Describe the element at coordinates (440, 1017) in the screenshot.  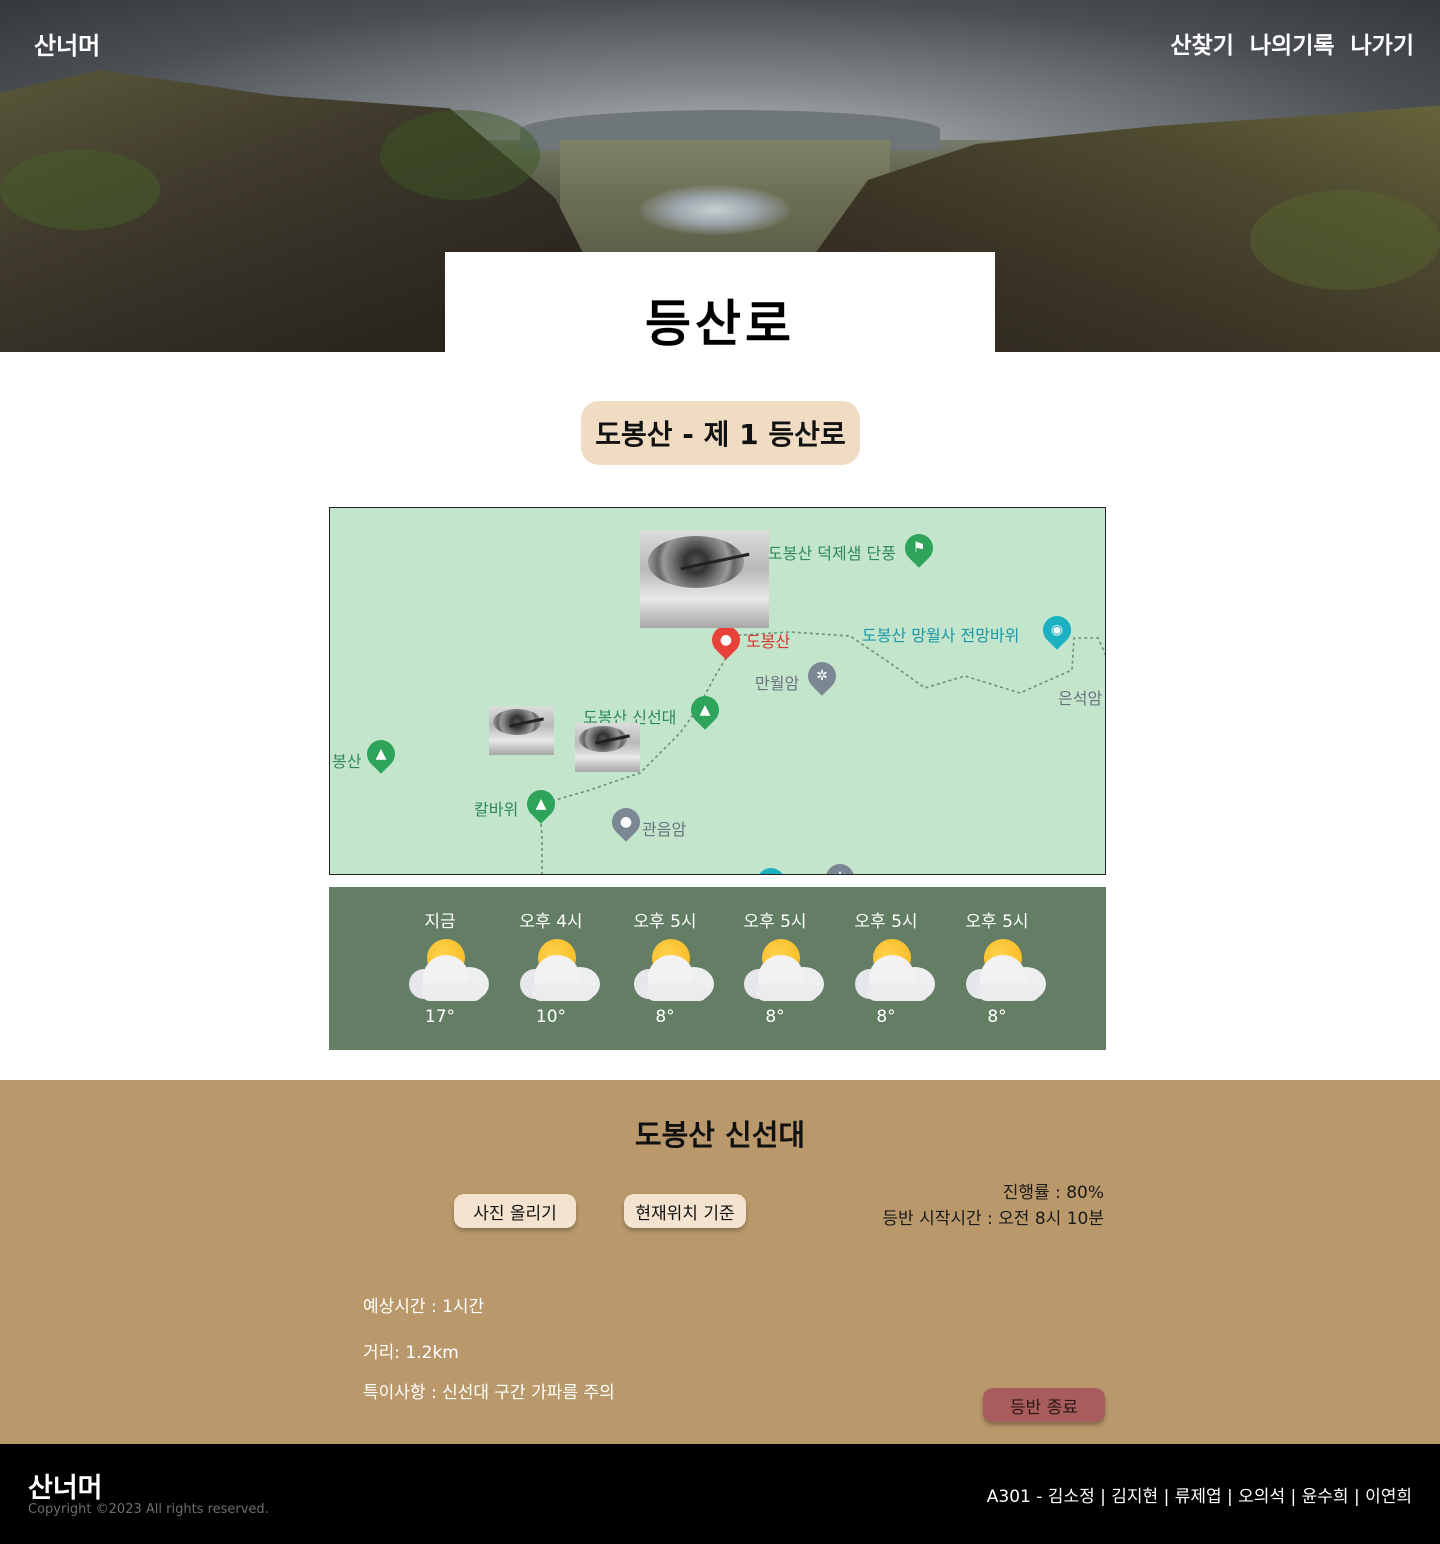
I see `weather-temp: 17°` at that location.